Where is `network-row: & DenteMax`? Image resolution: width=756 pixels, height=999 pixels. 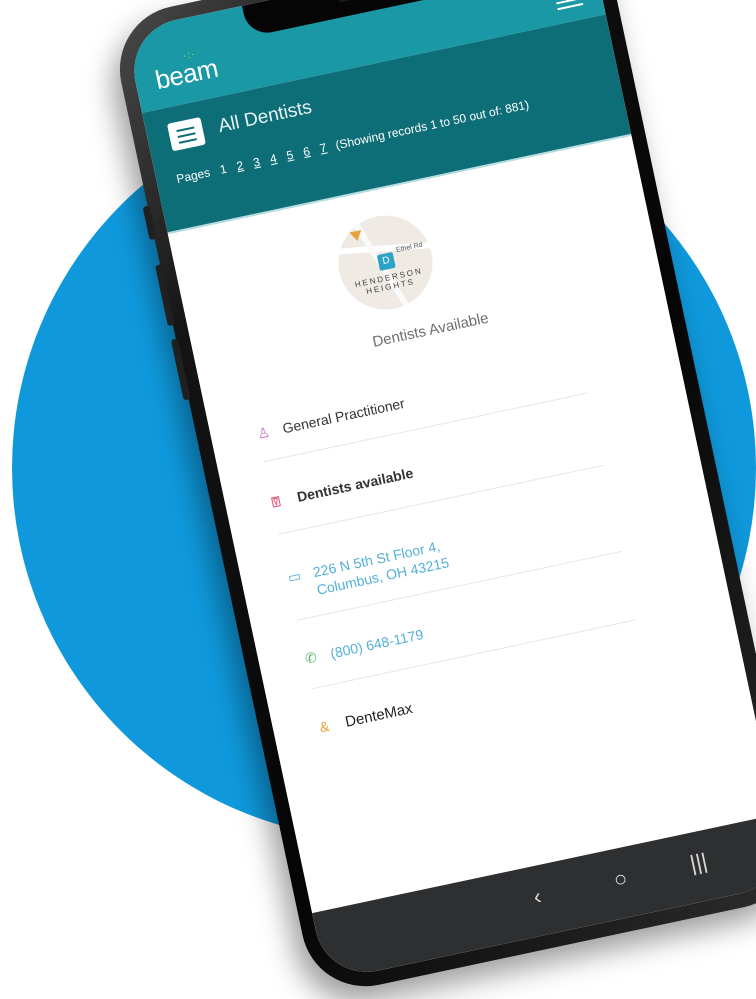 network-row: & DenteMax is located at coordinates (481, 693).